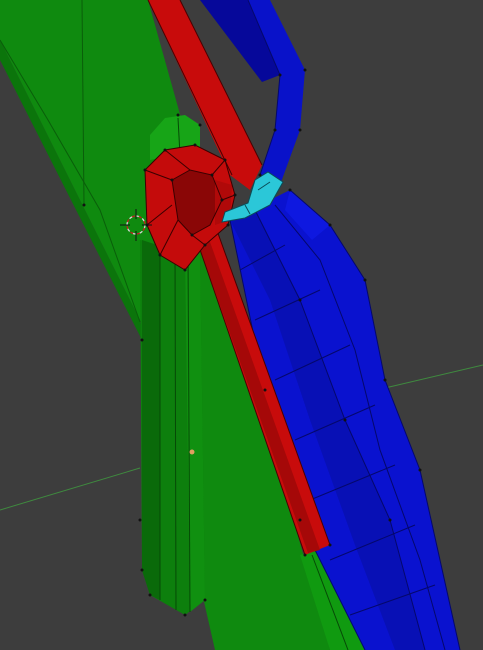 This screenshot has height=650, width=483. I want to click on object-origin-icon, so click(192, 452).